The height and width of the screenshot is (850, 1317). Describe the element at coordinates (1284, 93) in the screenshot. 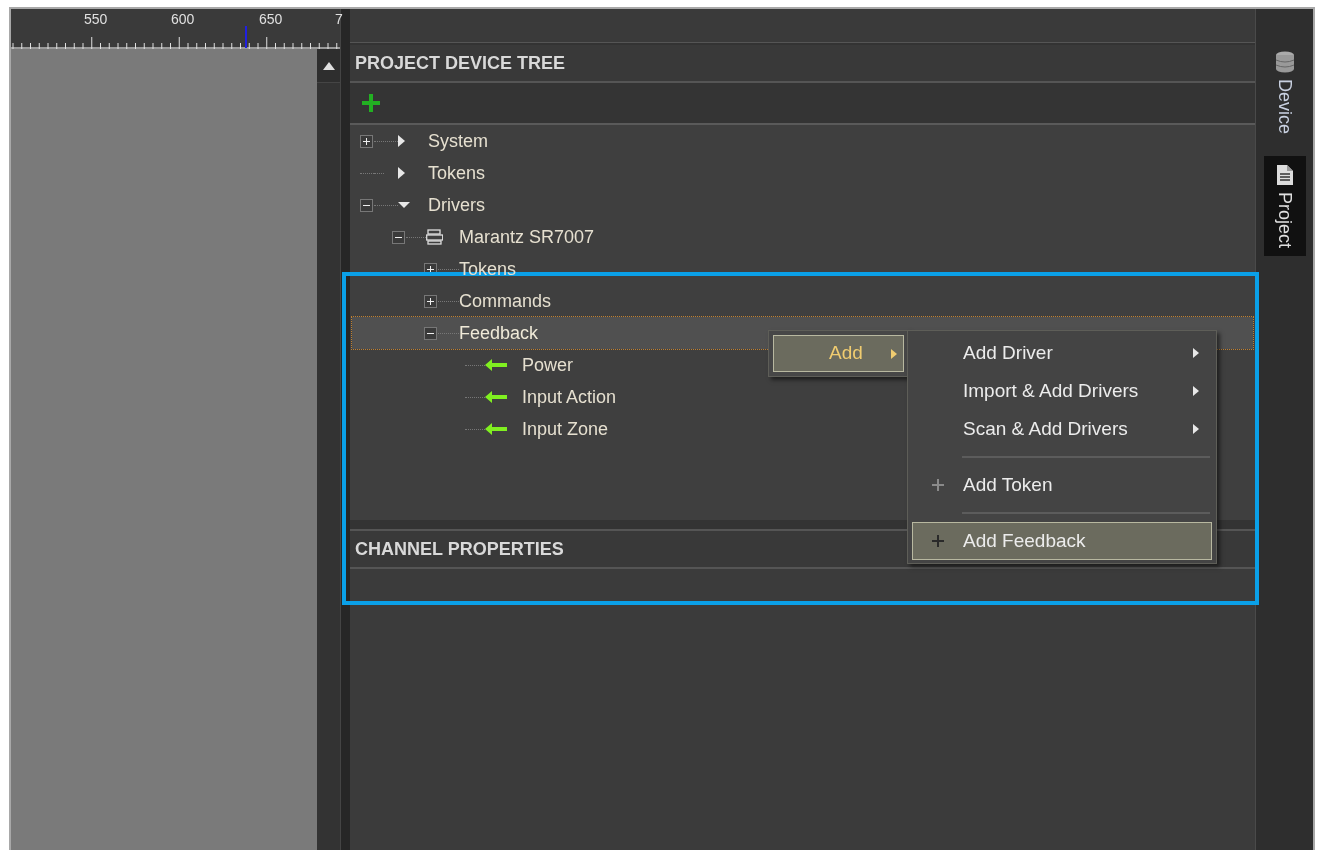

I see `side-tab: Device` at that location.